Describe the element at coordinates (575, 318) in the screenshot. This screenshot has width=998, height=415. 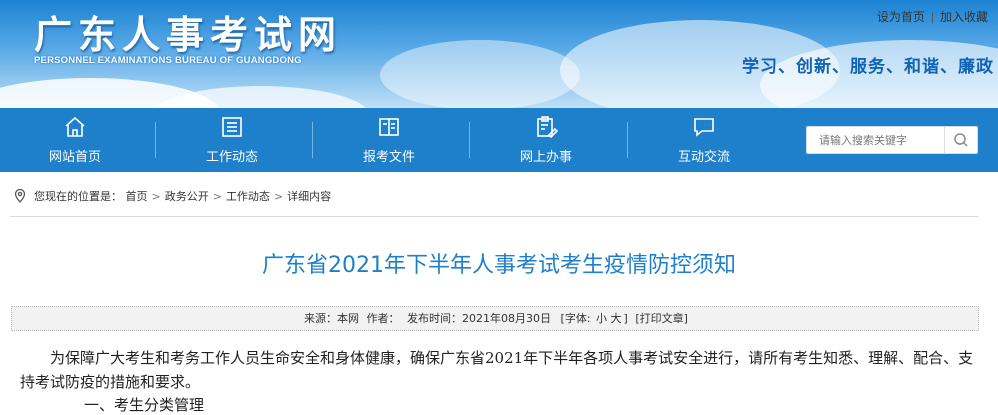
I see `font-size-label: [字体:` at that location.